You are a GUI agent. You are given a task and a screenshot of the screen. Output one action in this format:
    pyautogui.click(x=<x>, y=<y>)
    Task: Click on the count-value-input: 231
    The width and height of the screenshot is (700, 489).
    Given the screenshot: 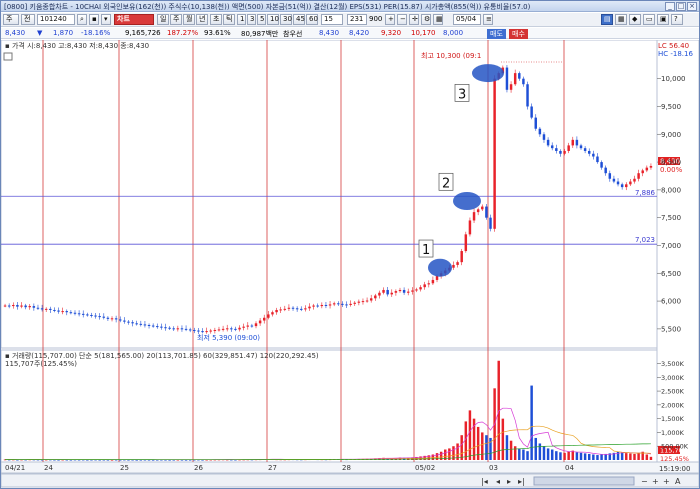 What is the action you would take?
    pyautogui.click(x=357, y=19)
    